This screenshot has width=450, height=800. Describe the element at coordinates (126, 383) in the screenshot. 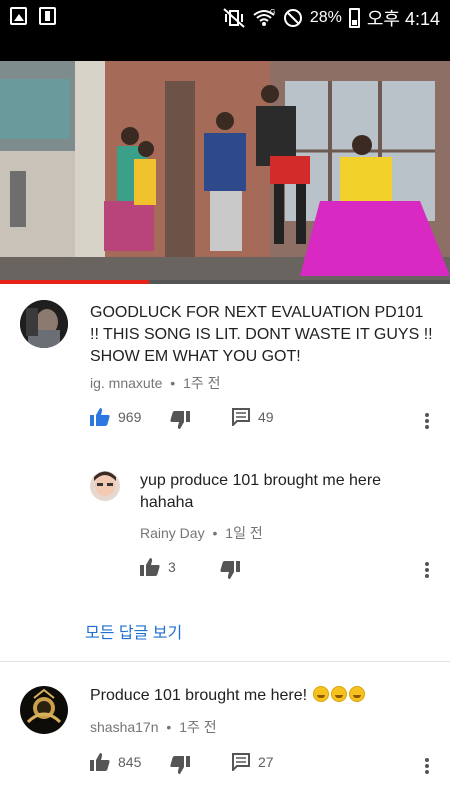

I see `comment-author: ig. mnaxute` at that location.